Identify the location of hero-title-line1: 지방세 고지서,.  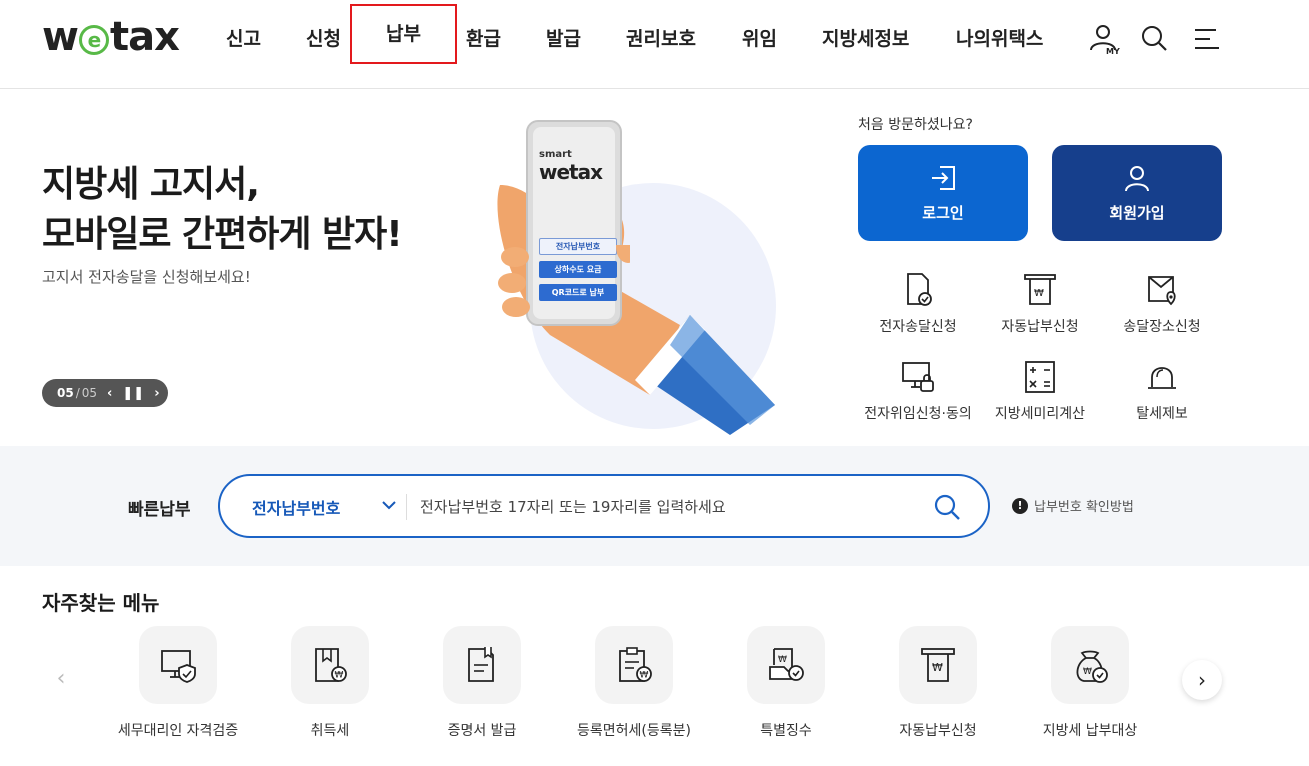
(151, 184).